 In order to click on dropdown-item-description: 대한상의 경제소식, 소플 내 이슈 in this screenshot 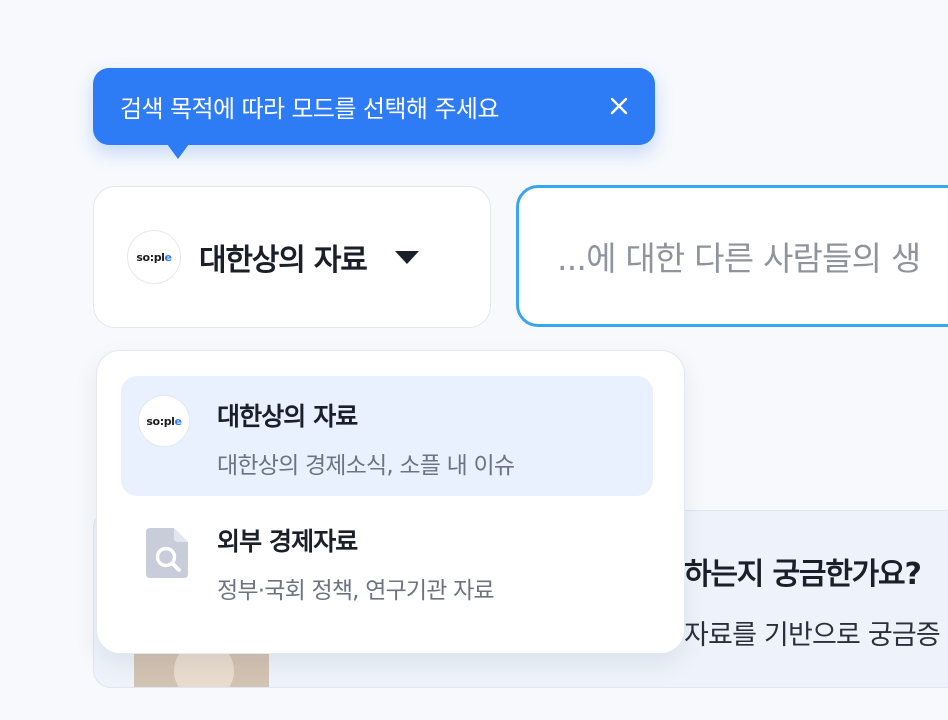, I will do `click(366, 466)`.